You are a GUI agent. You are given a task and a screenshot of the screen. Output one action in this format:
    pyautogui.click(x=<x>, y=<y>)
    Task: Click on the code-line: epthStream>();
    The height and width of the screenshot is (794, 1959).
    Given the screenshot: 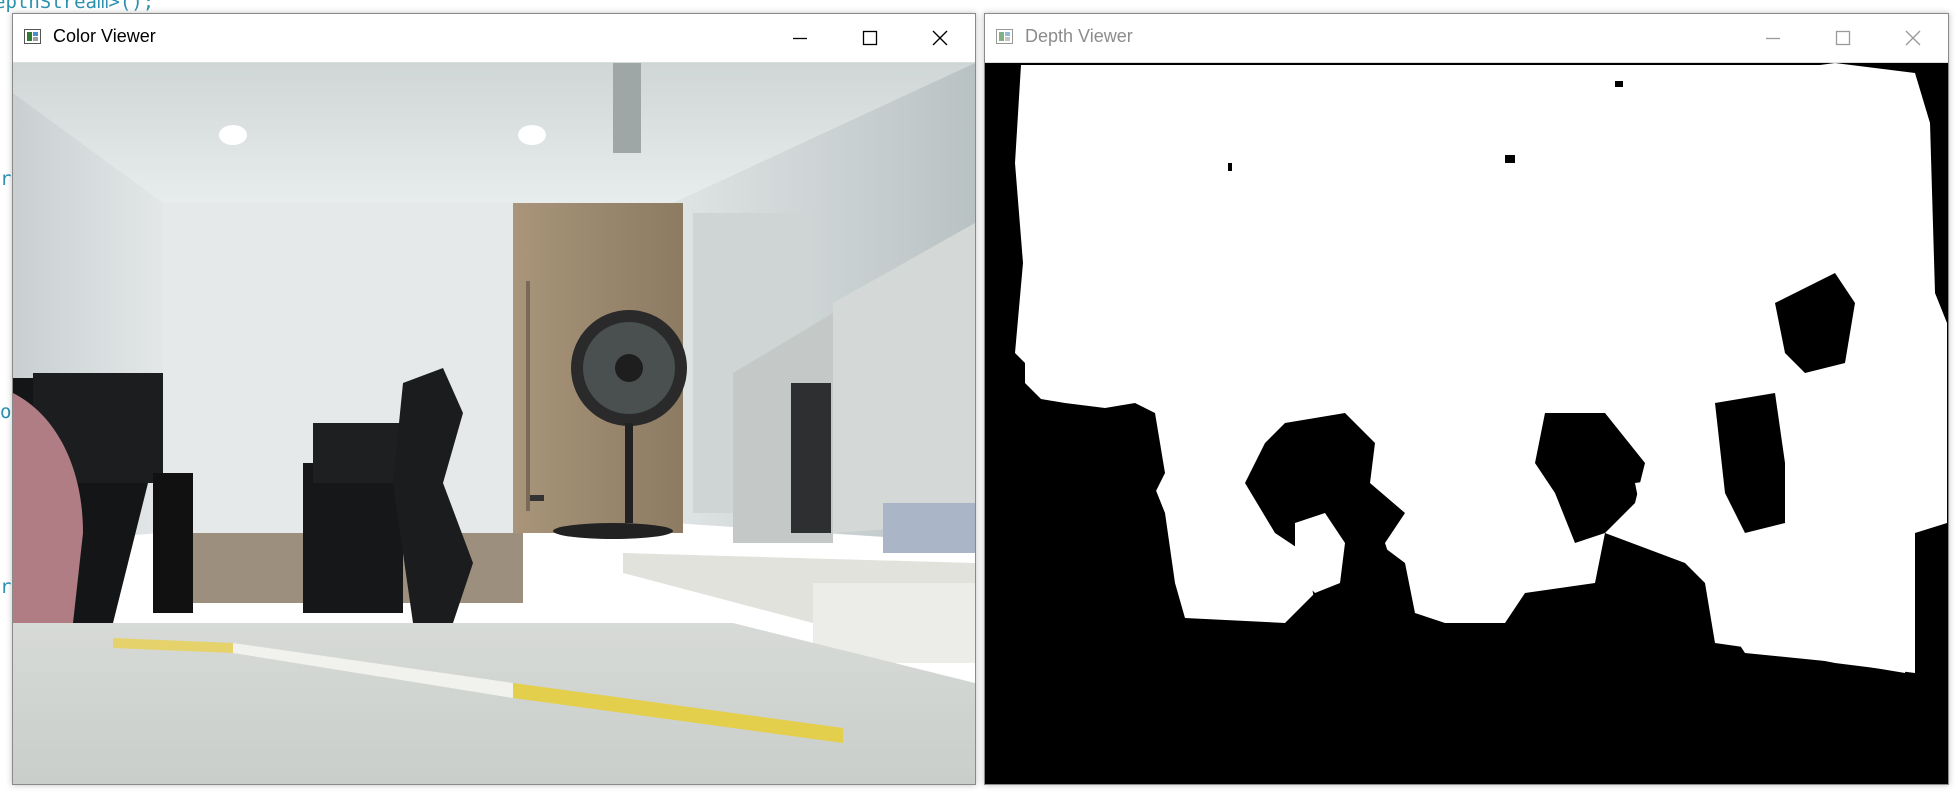 What is the action you would take?
    pyautogui.click(x=77, y=6)
    